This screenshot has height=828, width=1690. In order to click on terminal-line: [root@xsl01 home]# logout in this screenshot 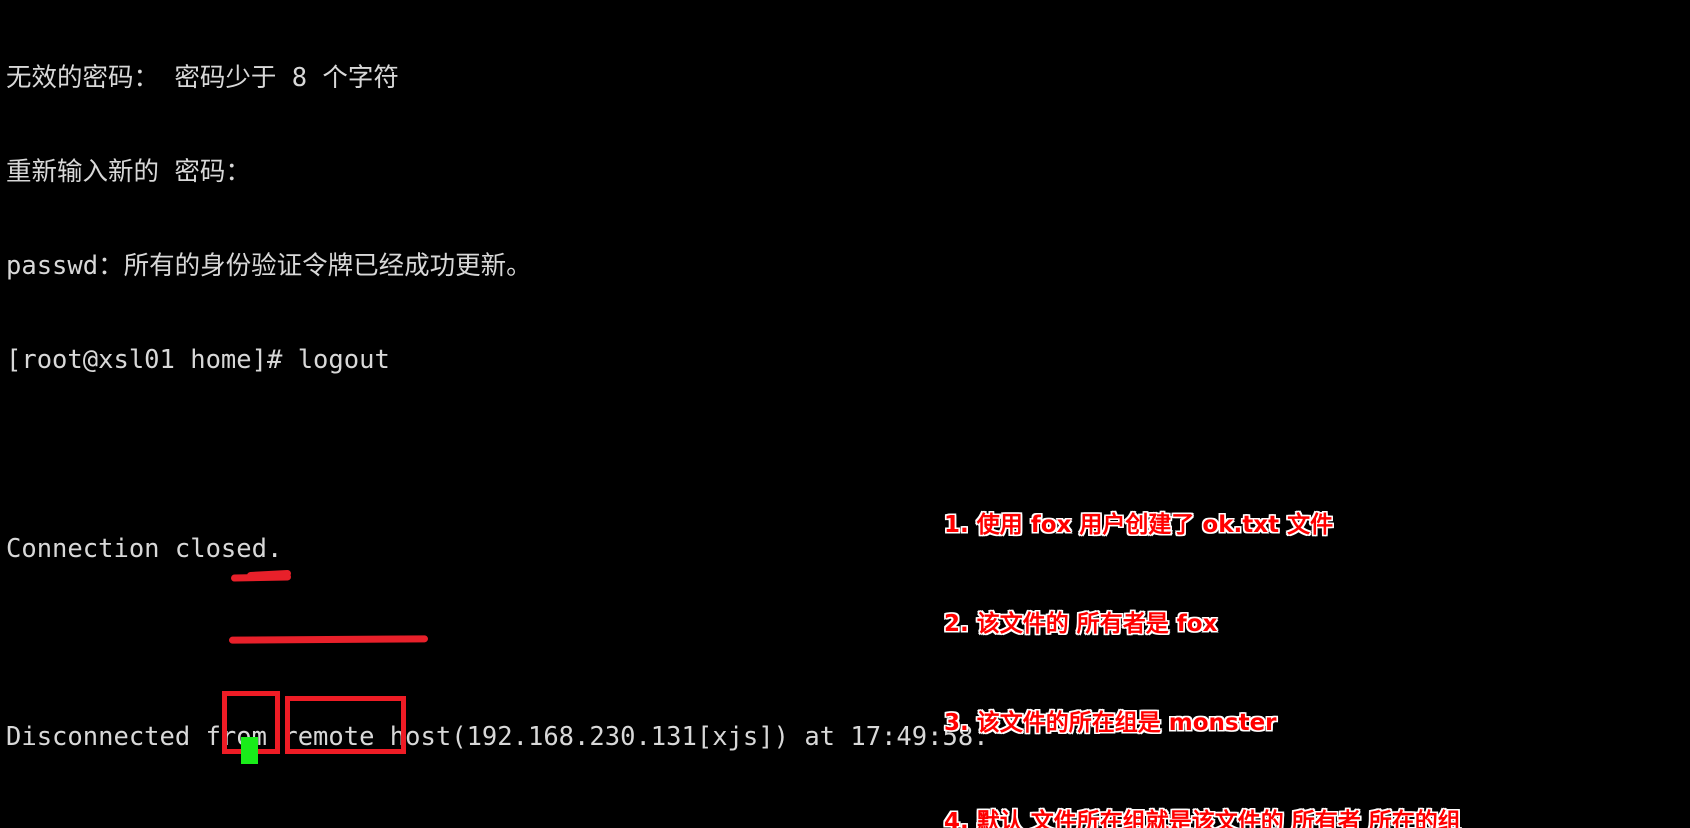, I will do `click(198, 360)`.